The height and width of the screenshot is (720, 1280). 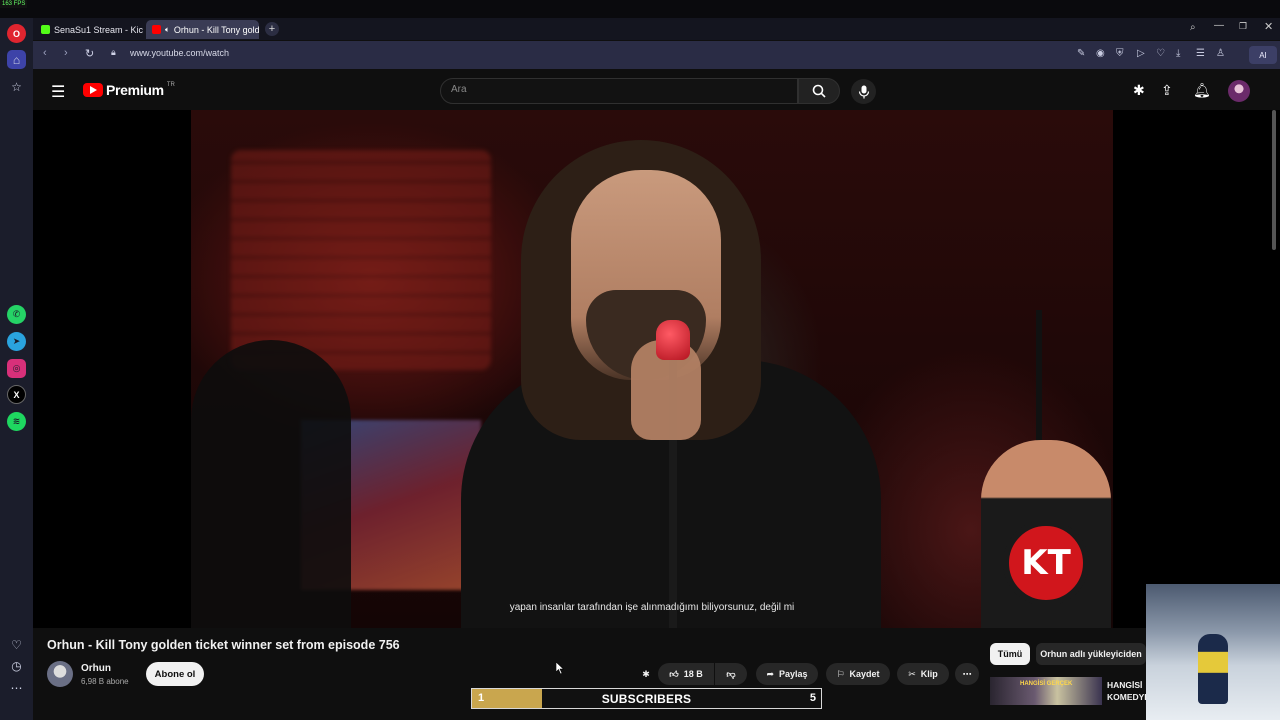 I want to click on speaker-icon: 🔈︎, so click(x=167, y=29).